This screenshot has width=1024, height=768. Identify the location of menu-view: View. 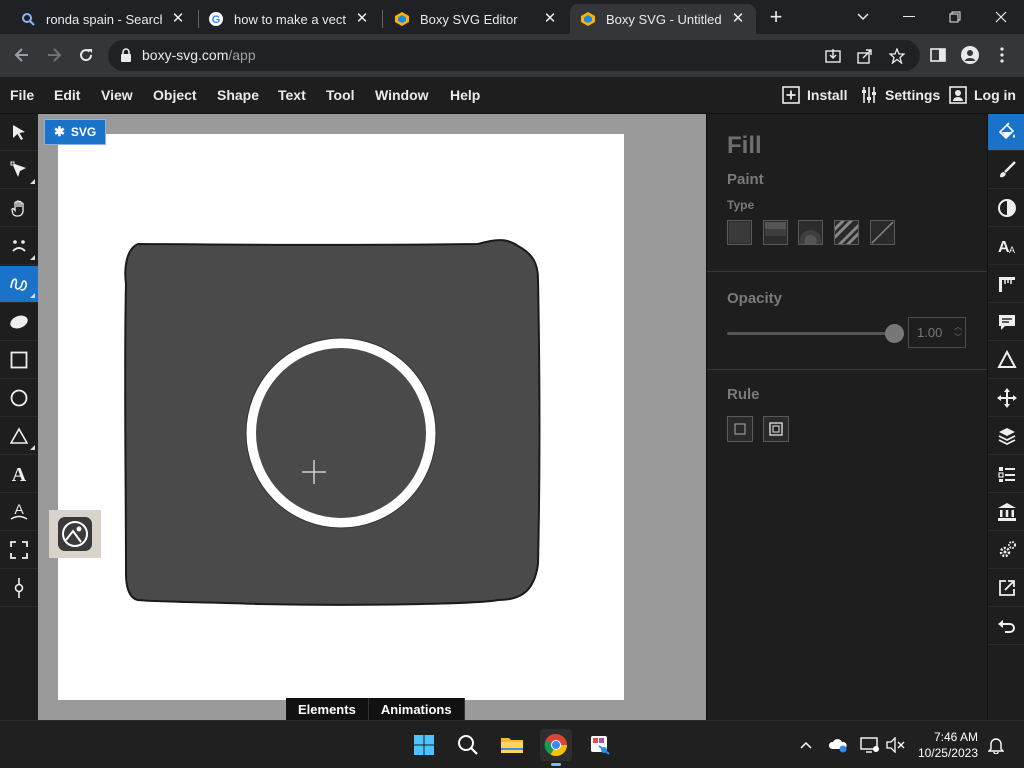
(117, 95).